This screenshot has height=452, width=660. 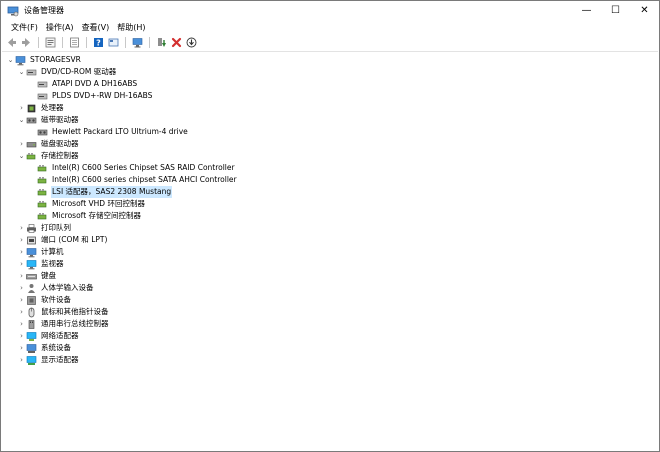 I want to click on category-label: 处理器, so click(x=52, y=107).